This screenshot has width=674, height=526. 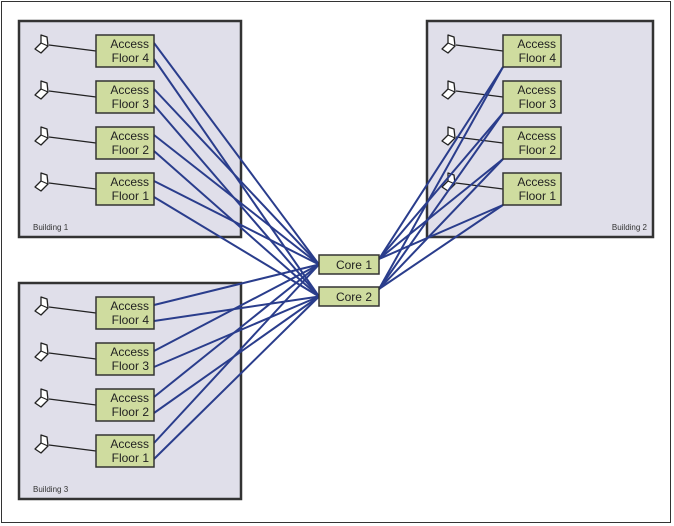 I want to click on core-label: Core 2, so click(x=354, y=297).